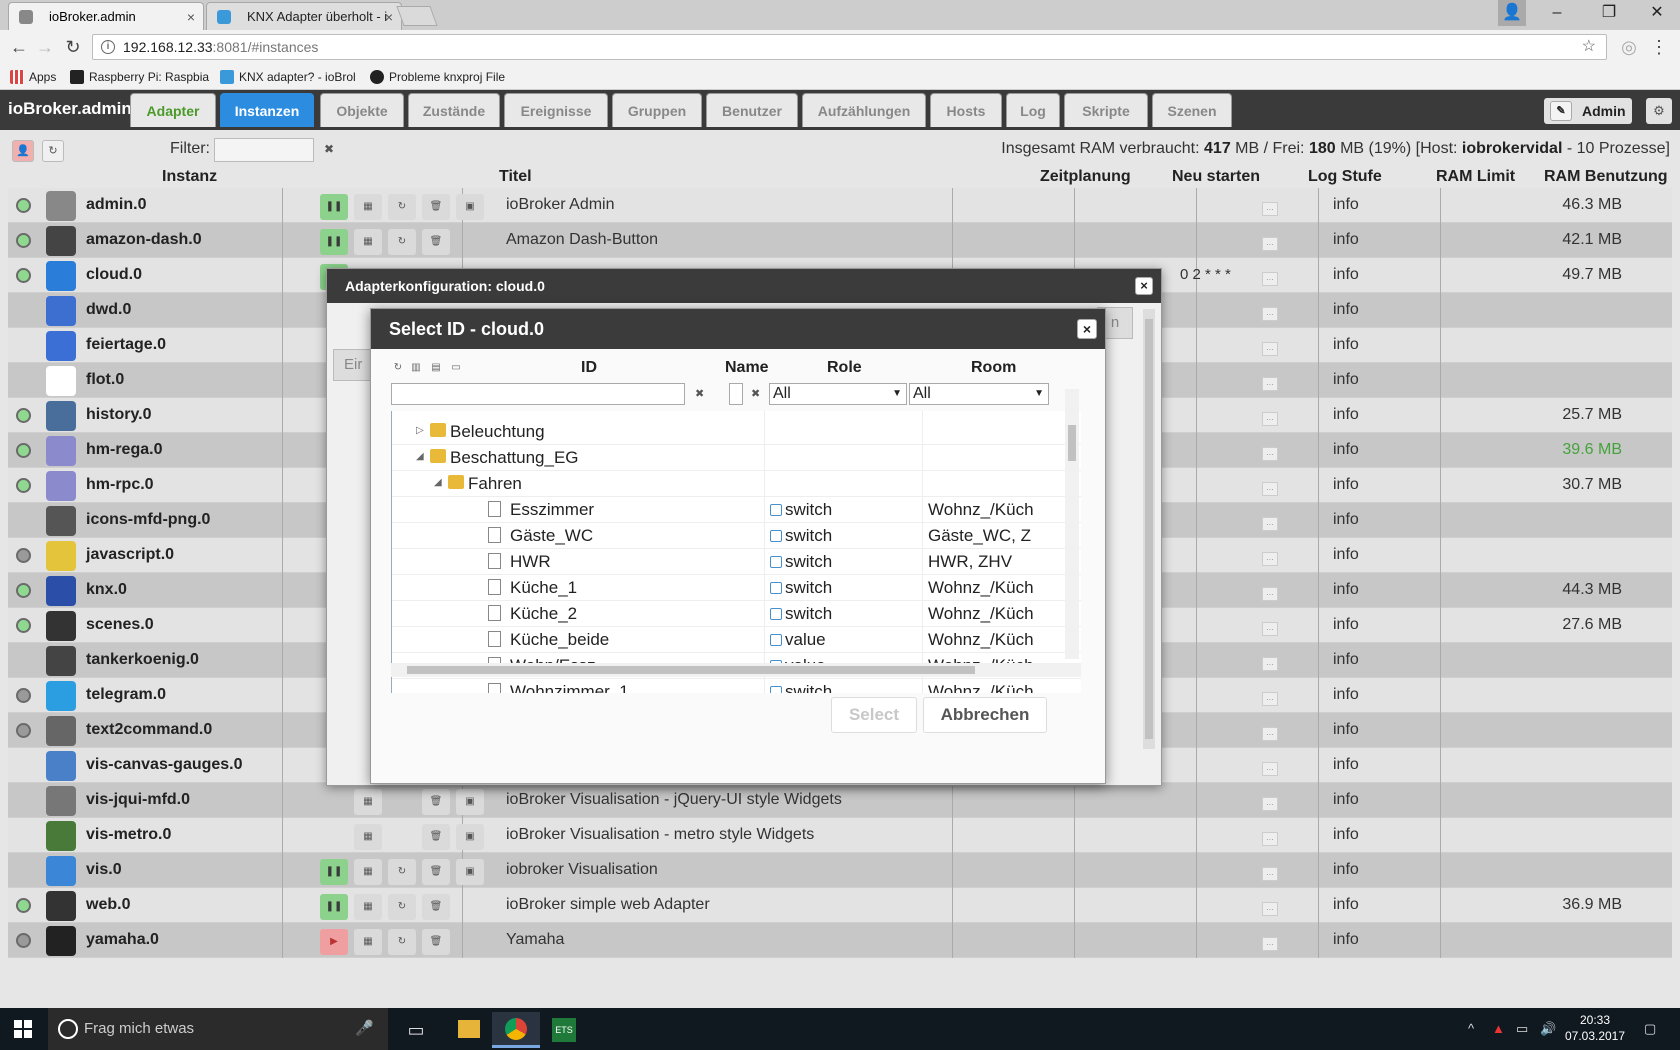 The width and height of the screenshot is (1680, 1050). What do you see at coordinates (864, 110) in the screenshot?
I see `tab-enums: Aufzählungen` at bounding box center [864, 110].